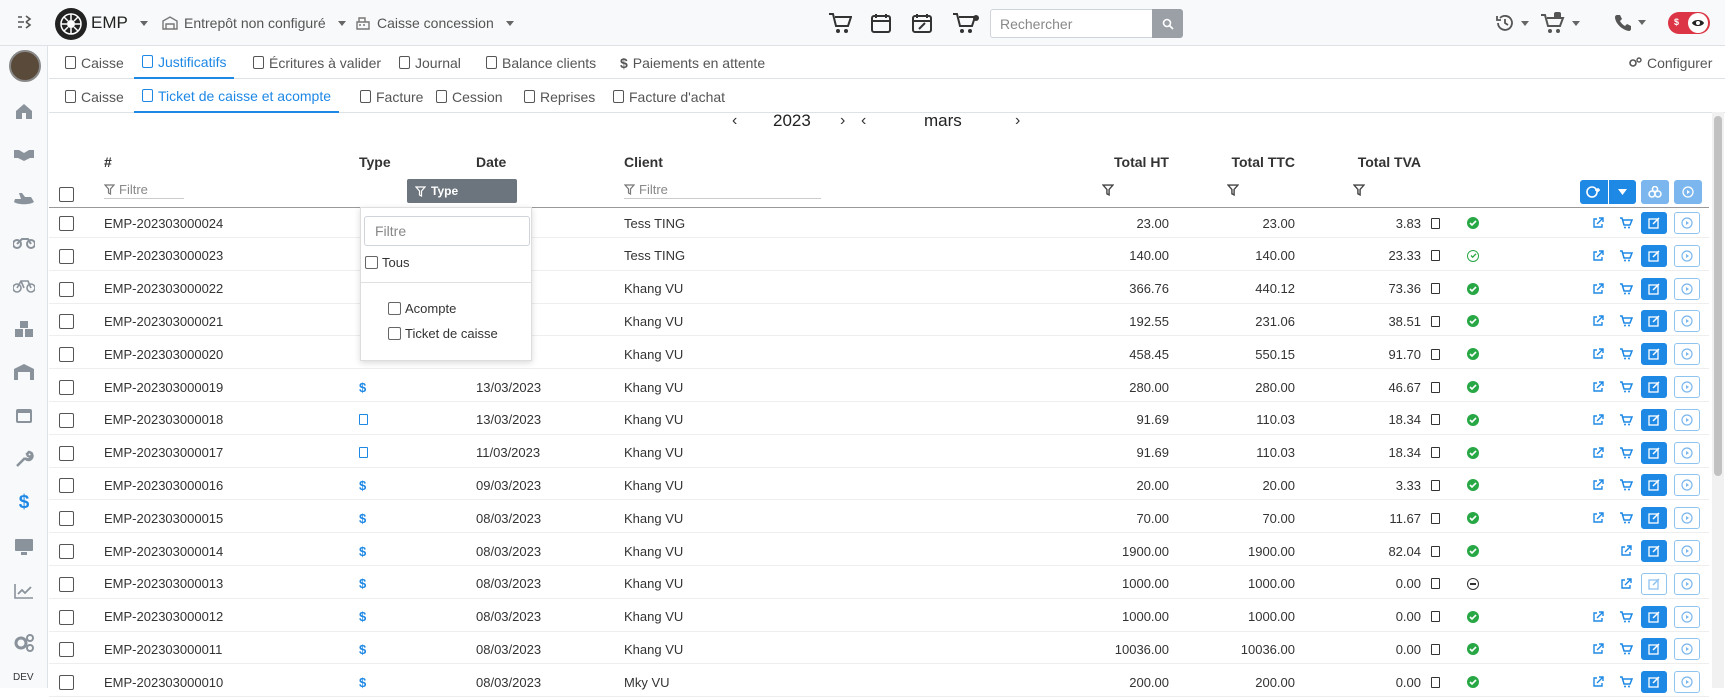 This screenshot has width=1725, height=697. What do you see at coordinates (692, 62) in the screenshot?
I see `tab-paiements: $ Paiements en attente` at bounding box center [692, 62].